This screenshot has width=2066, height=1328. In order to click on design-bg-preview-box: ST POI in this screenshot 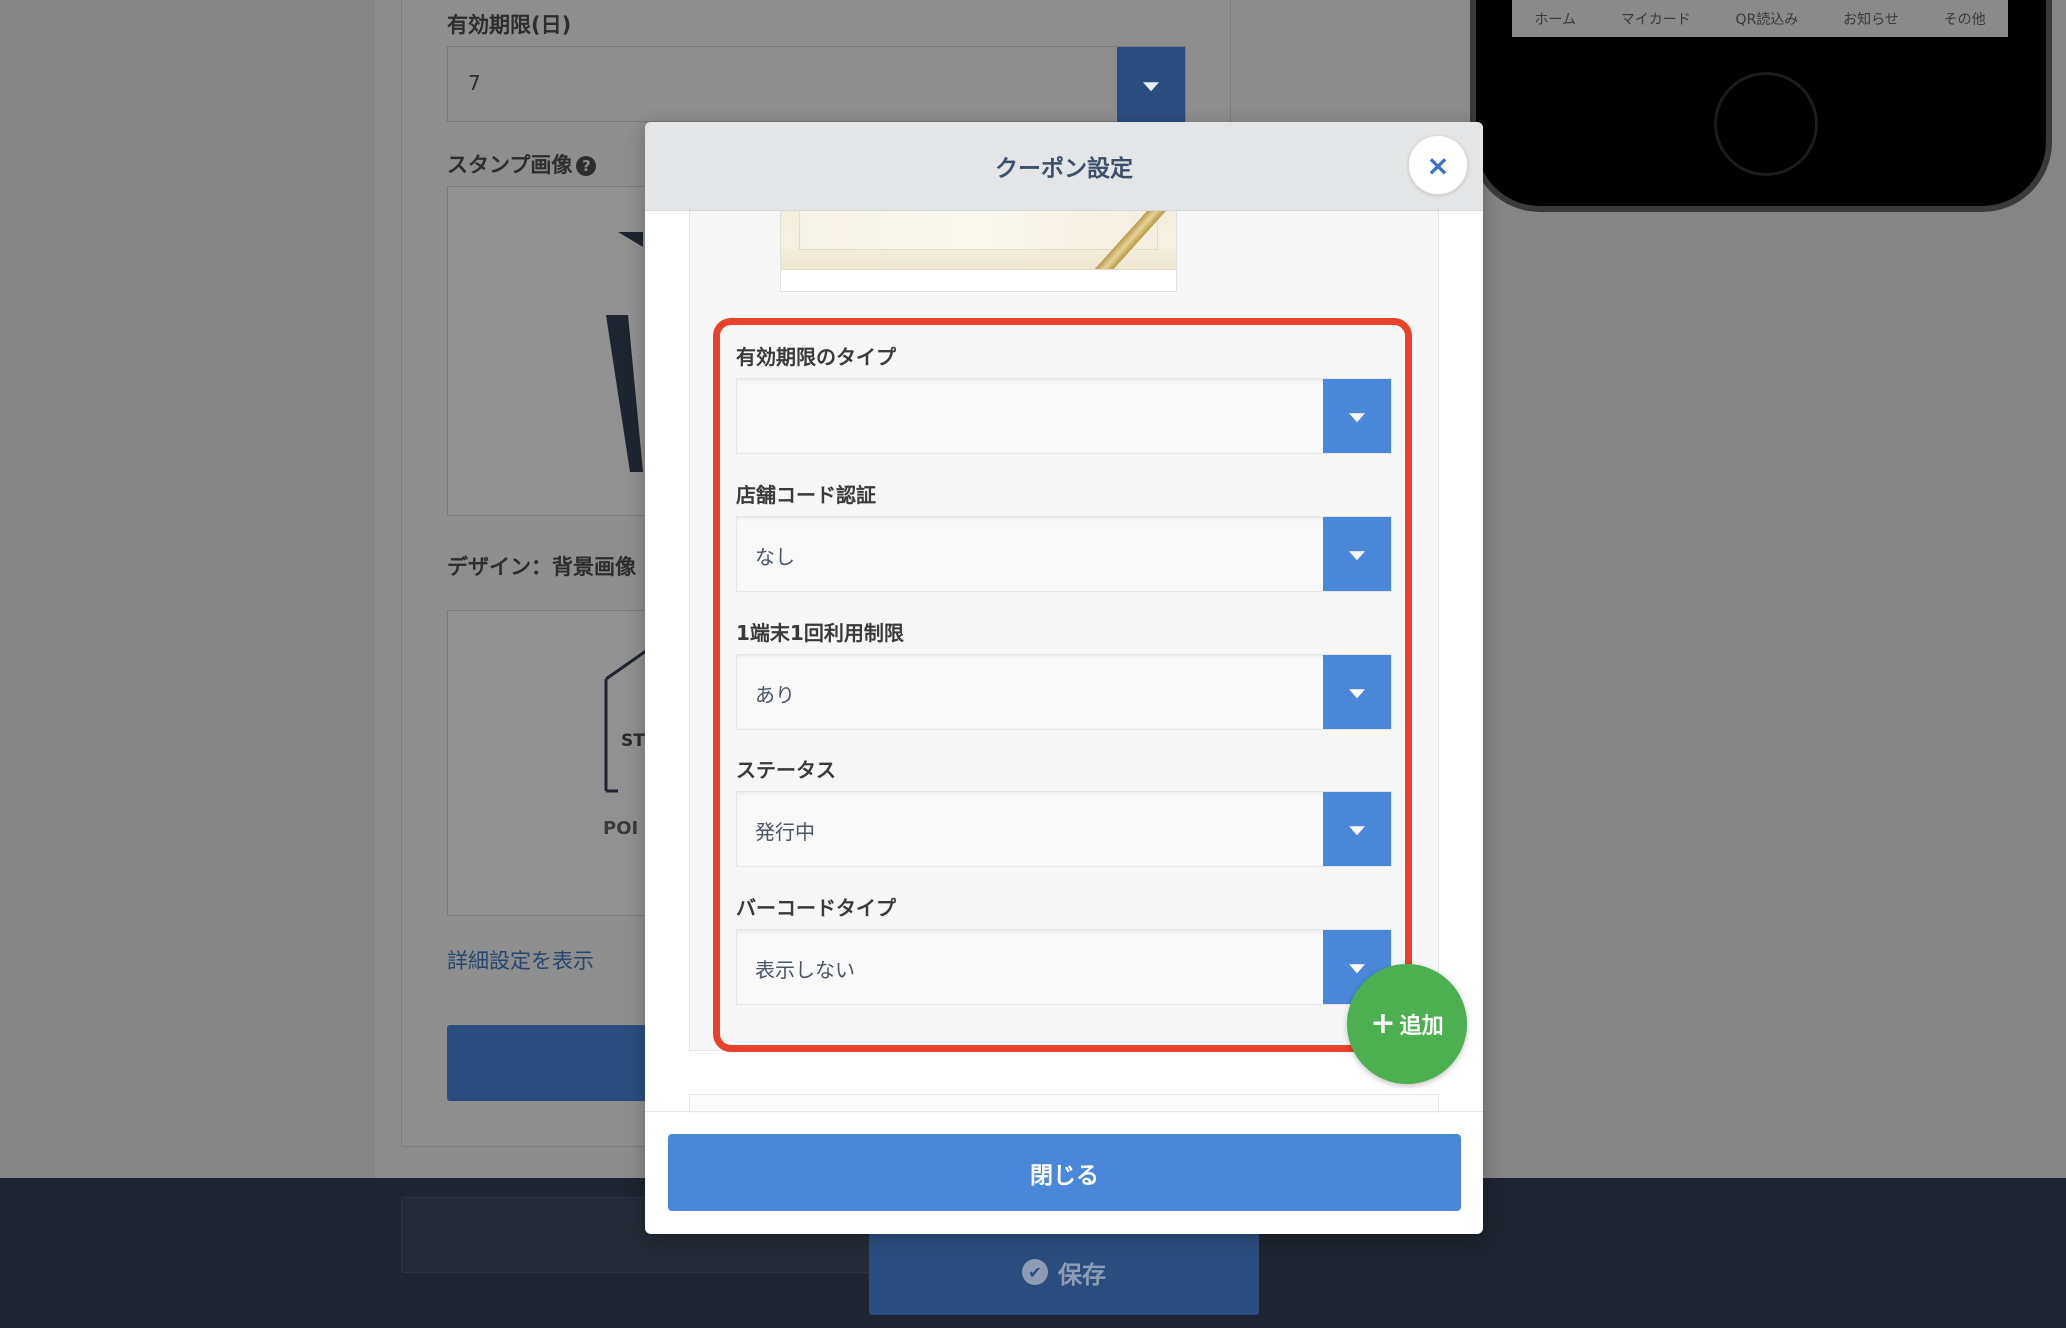, I will do `click(547, 763)`.